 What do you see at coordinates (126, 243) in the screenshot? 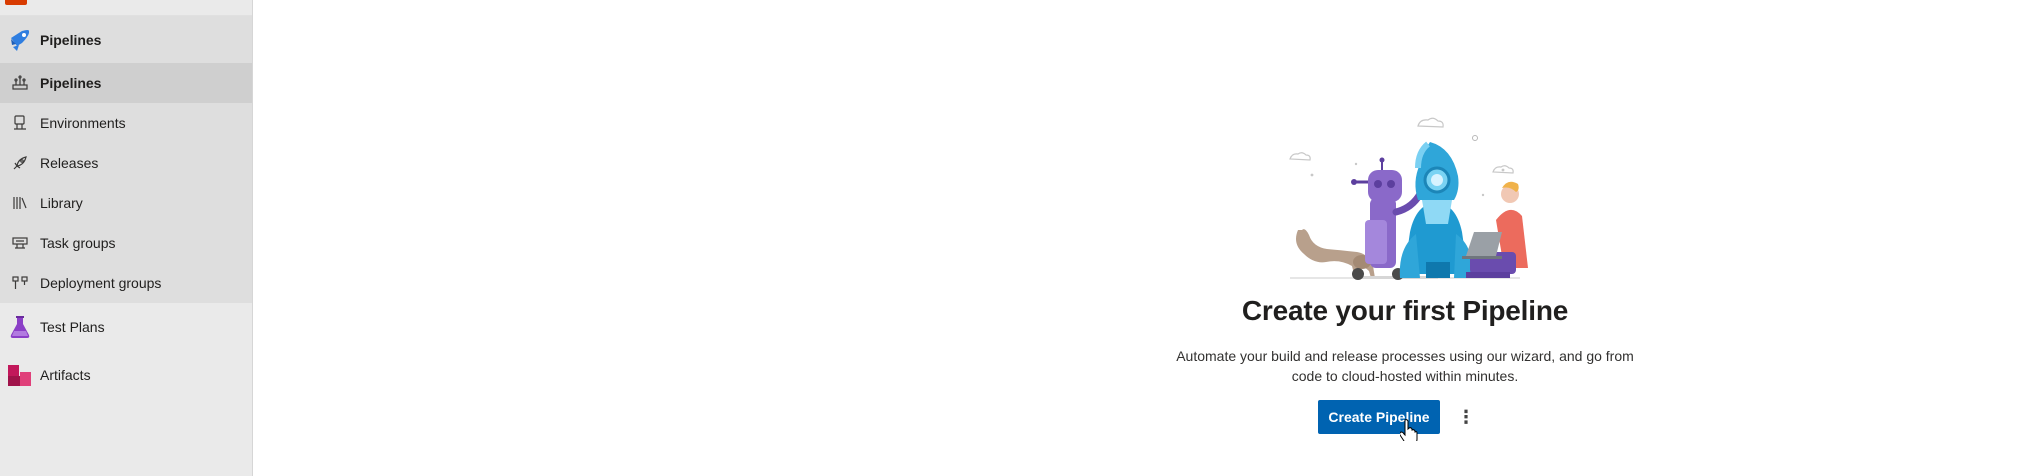
I see `sidebar-item-task-groups: Task groups` at bounding box center [126, 243].